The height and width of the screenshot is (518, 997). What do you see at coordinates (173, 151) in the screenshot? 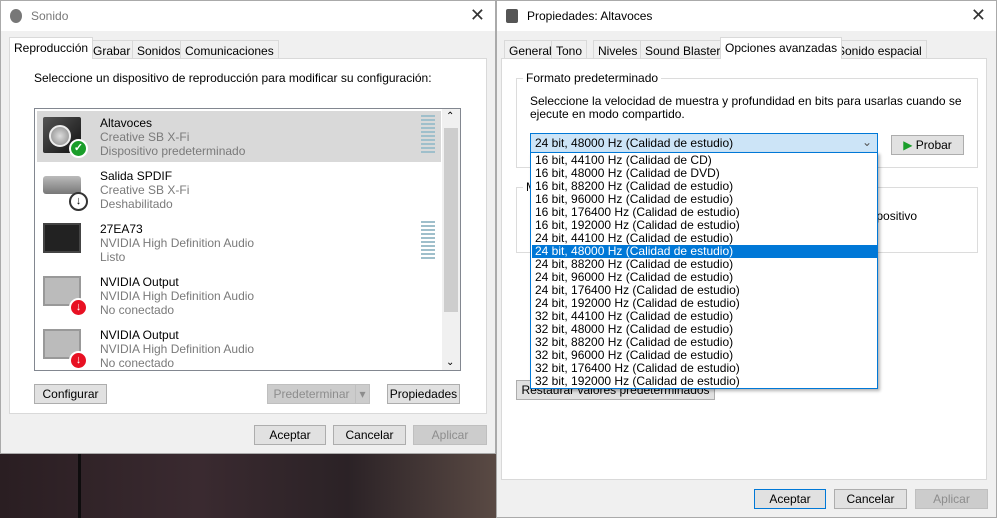
I see `device-status: Dispositivo predeterminado` at bounding box center [173, 151].